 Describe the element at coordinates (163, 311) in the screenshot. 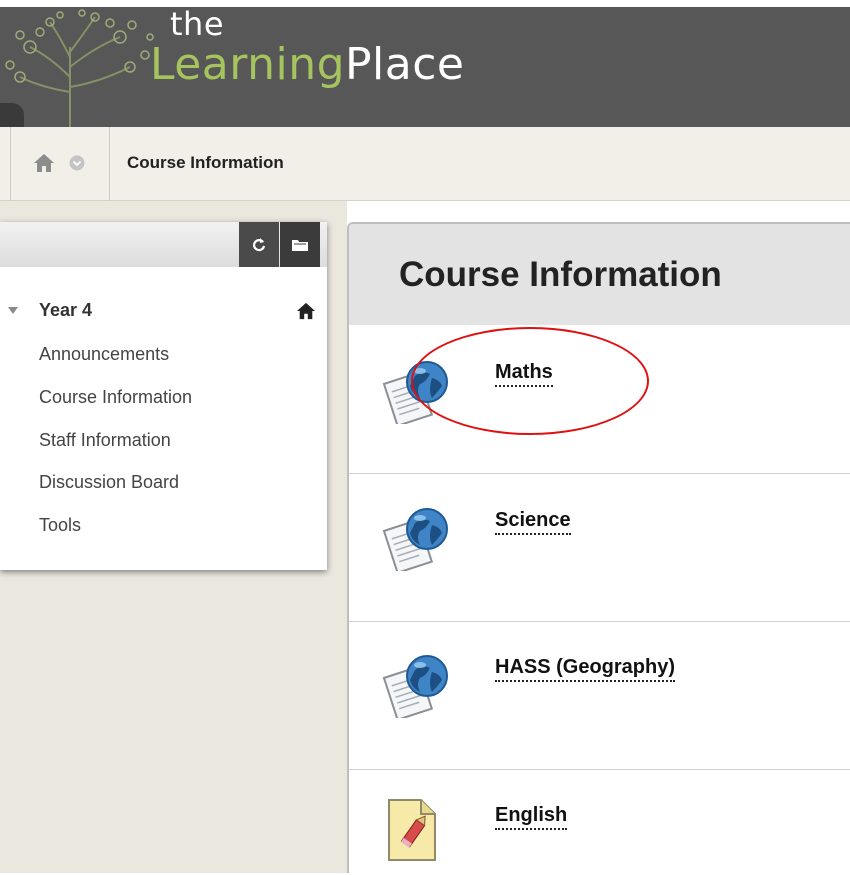

I see `course-menu-root: Year 4` at that location.